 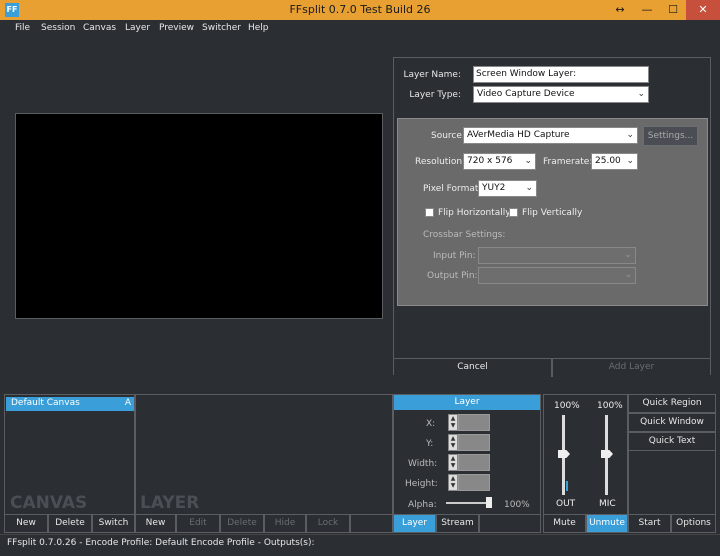 What do you see at coordinates (693, 523) in the screenshot?
I see `options-button: Options` at bounding box center [693, 523].